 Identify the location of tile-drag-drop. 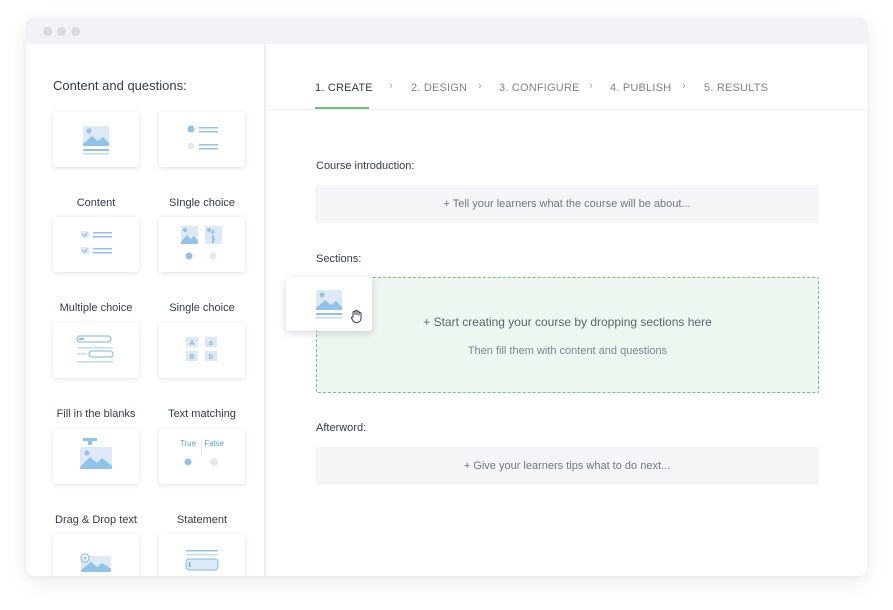
(96, 456).